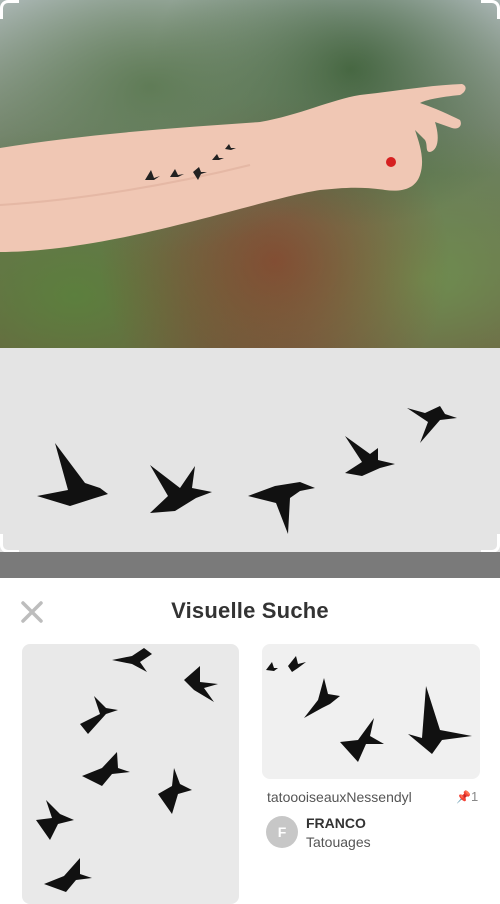 The image size is (500, 904). I want to click on overlay-strip, so click(250, 565).